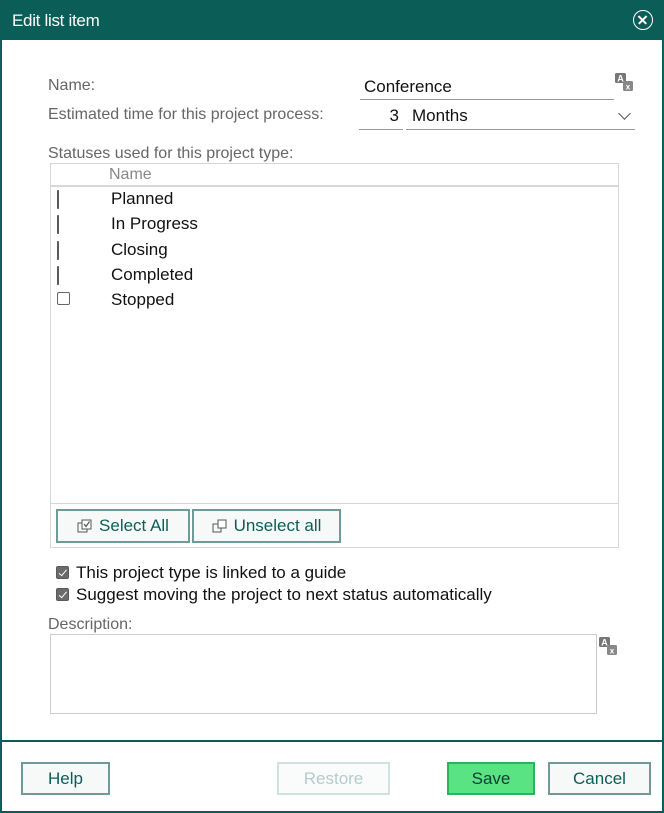  Describe the element at coordinates (624, 113) in the screenshot. I see `chevron-down-icon` at that location.